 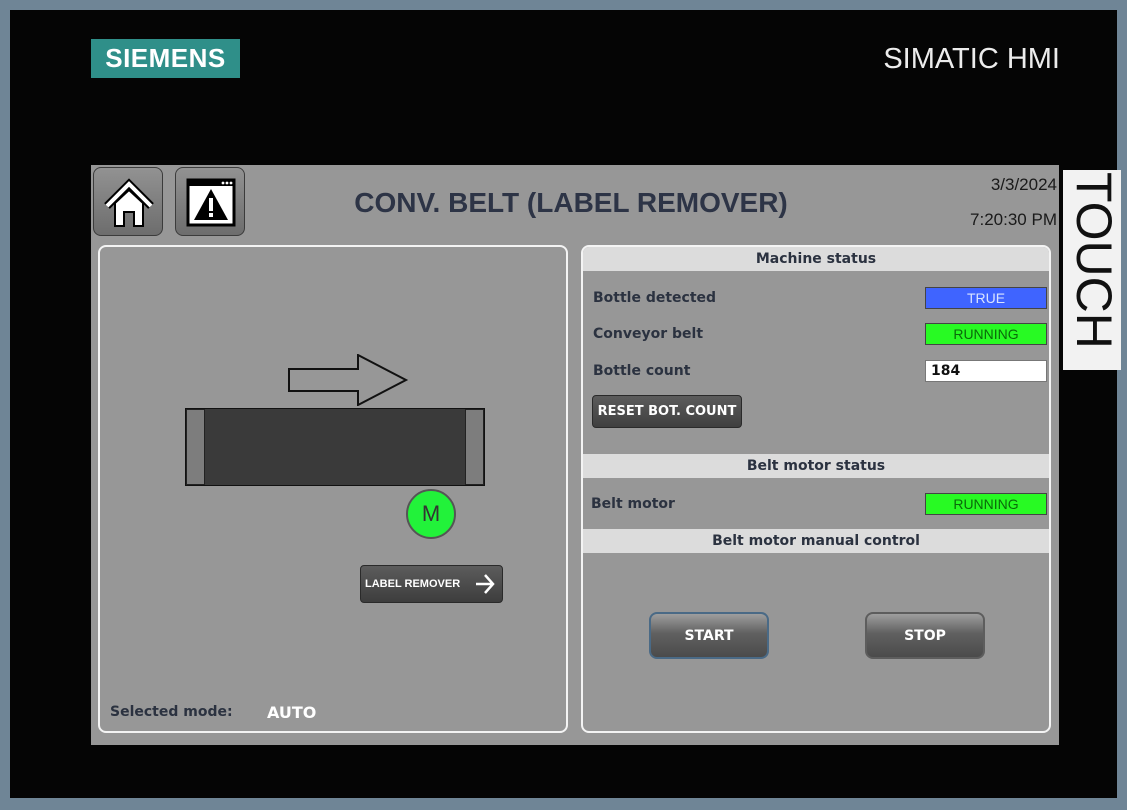 What do you see at coordinates (1093, 260) in the screenshot?
I see `touch-label-text: TOUCH` at bounding box center [1093, 260].